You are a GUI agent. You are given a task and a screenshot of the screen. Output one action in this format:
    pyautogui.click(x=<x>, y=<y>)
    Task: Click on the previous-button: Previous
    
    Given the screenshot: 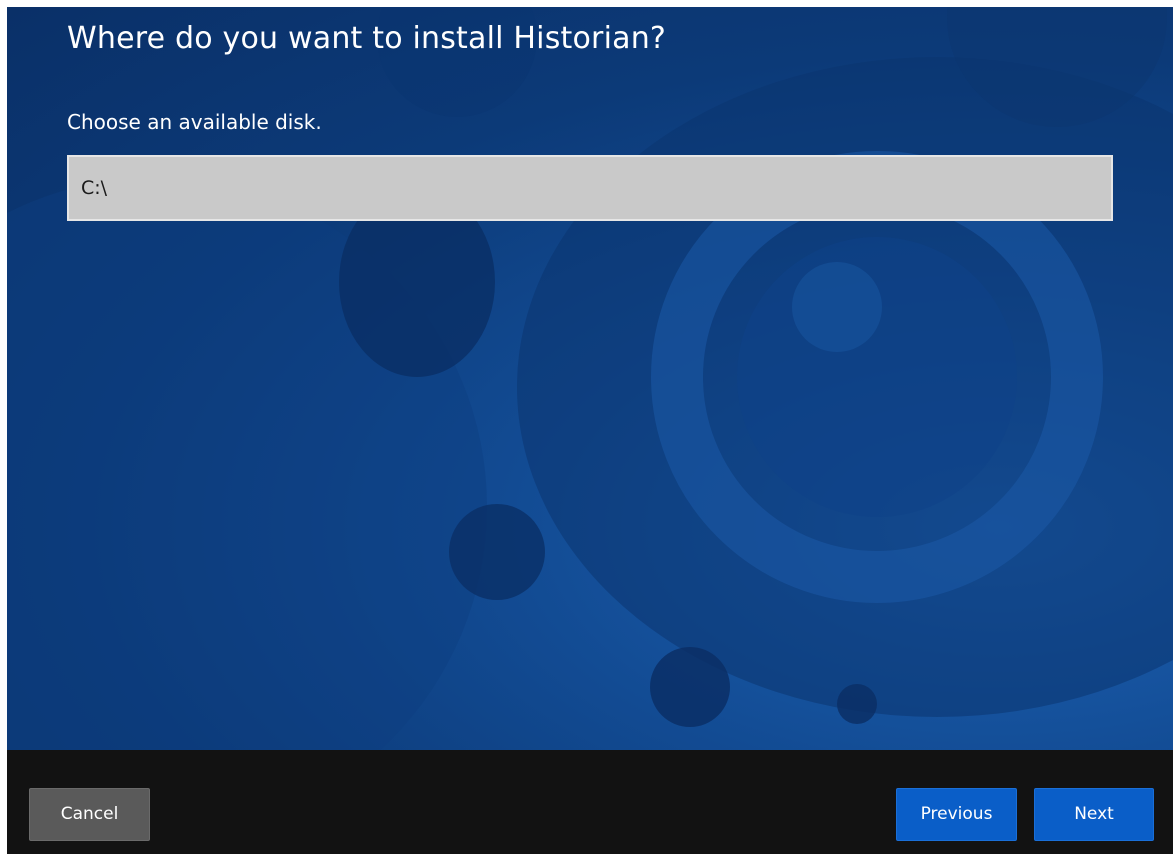 What is the action you would take?
    pyautogui.click(x=956, y=814)
    